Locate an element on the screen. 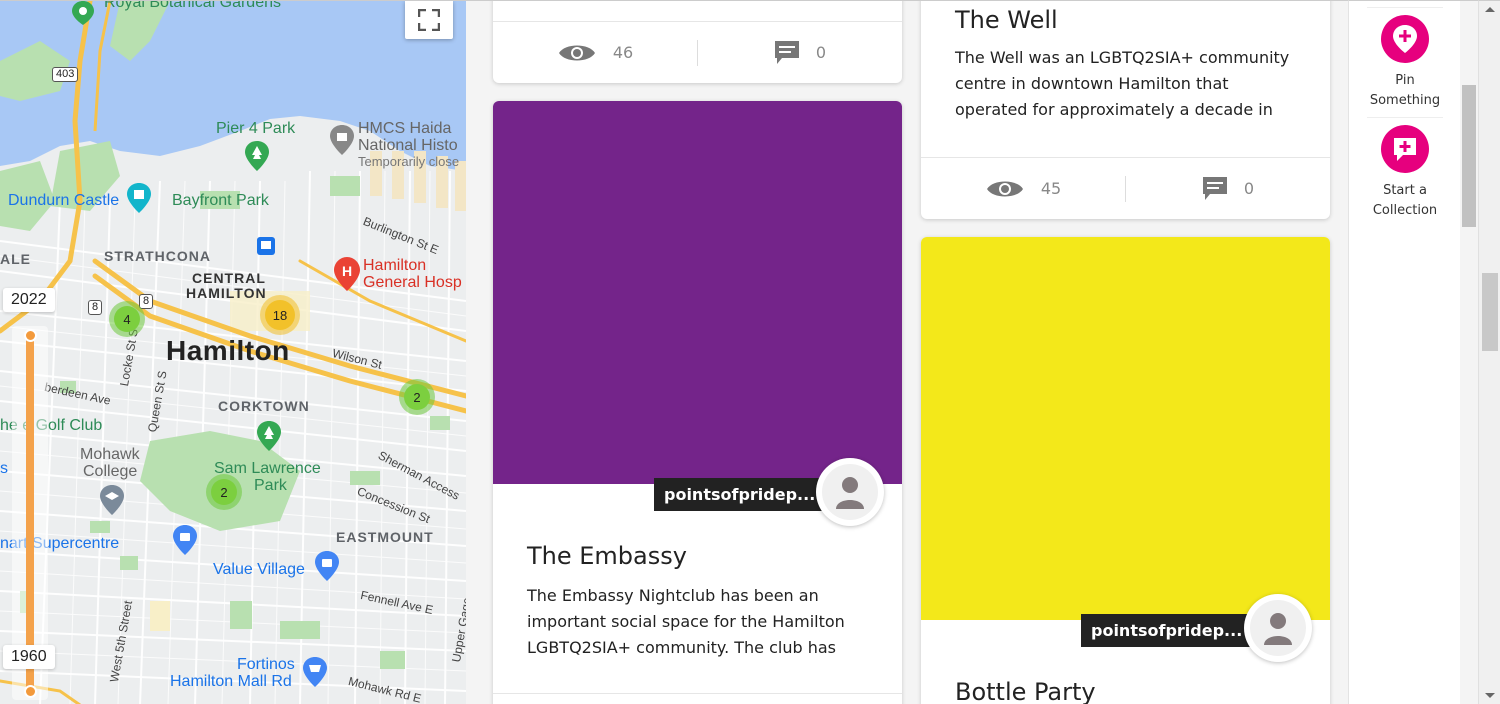  map-label-ale: ALE is located at coordinates (15, 259).